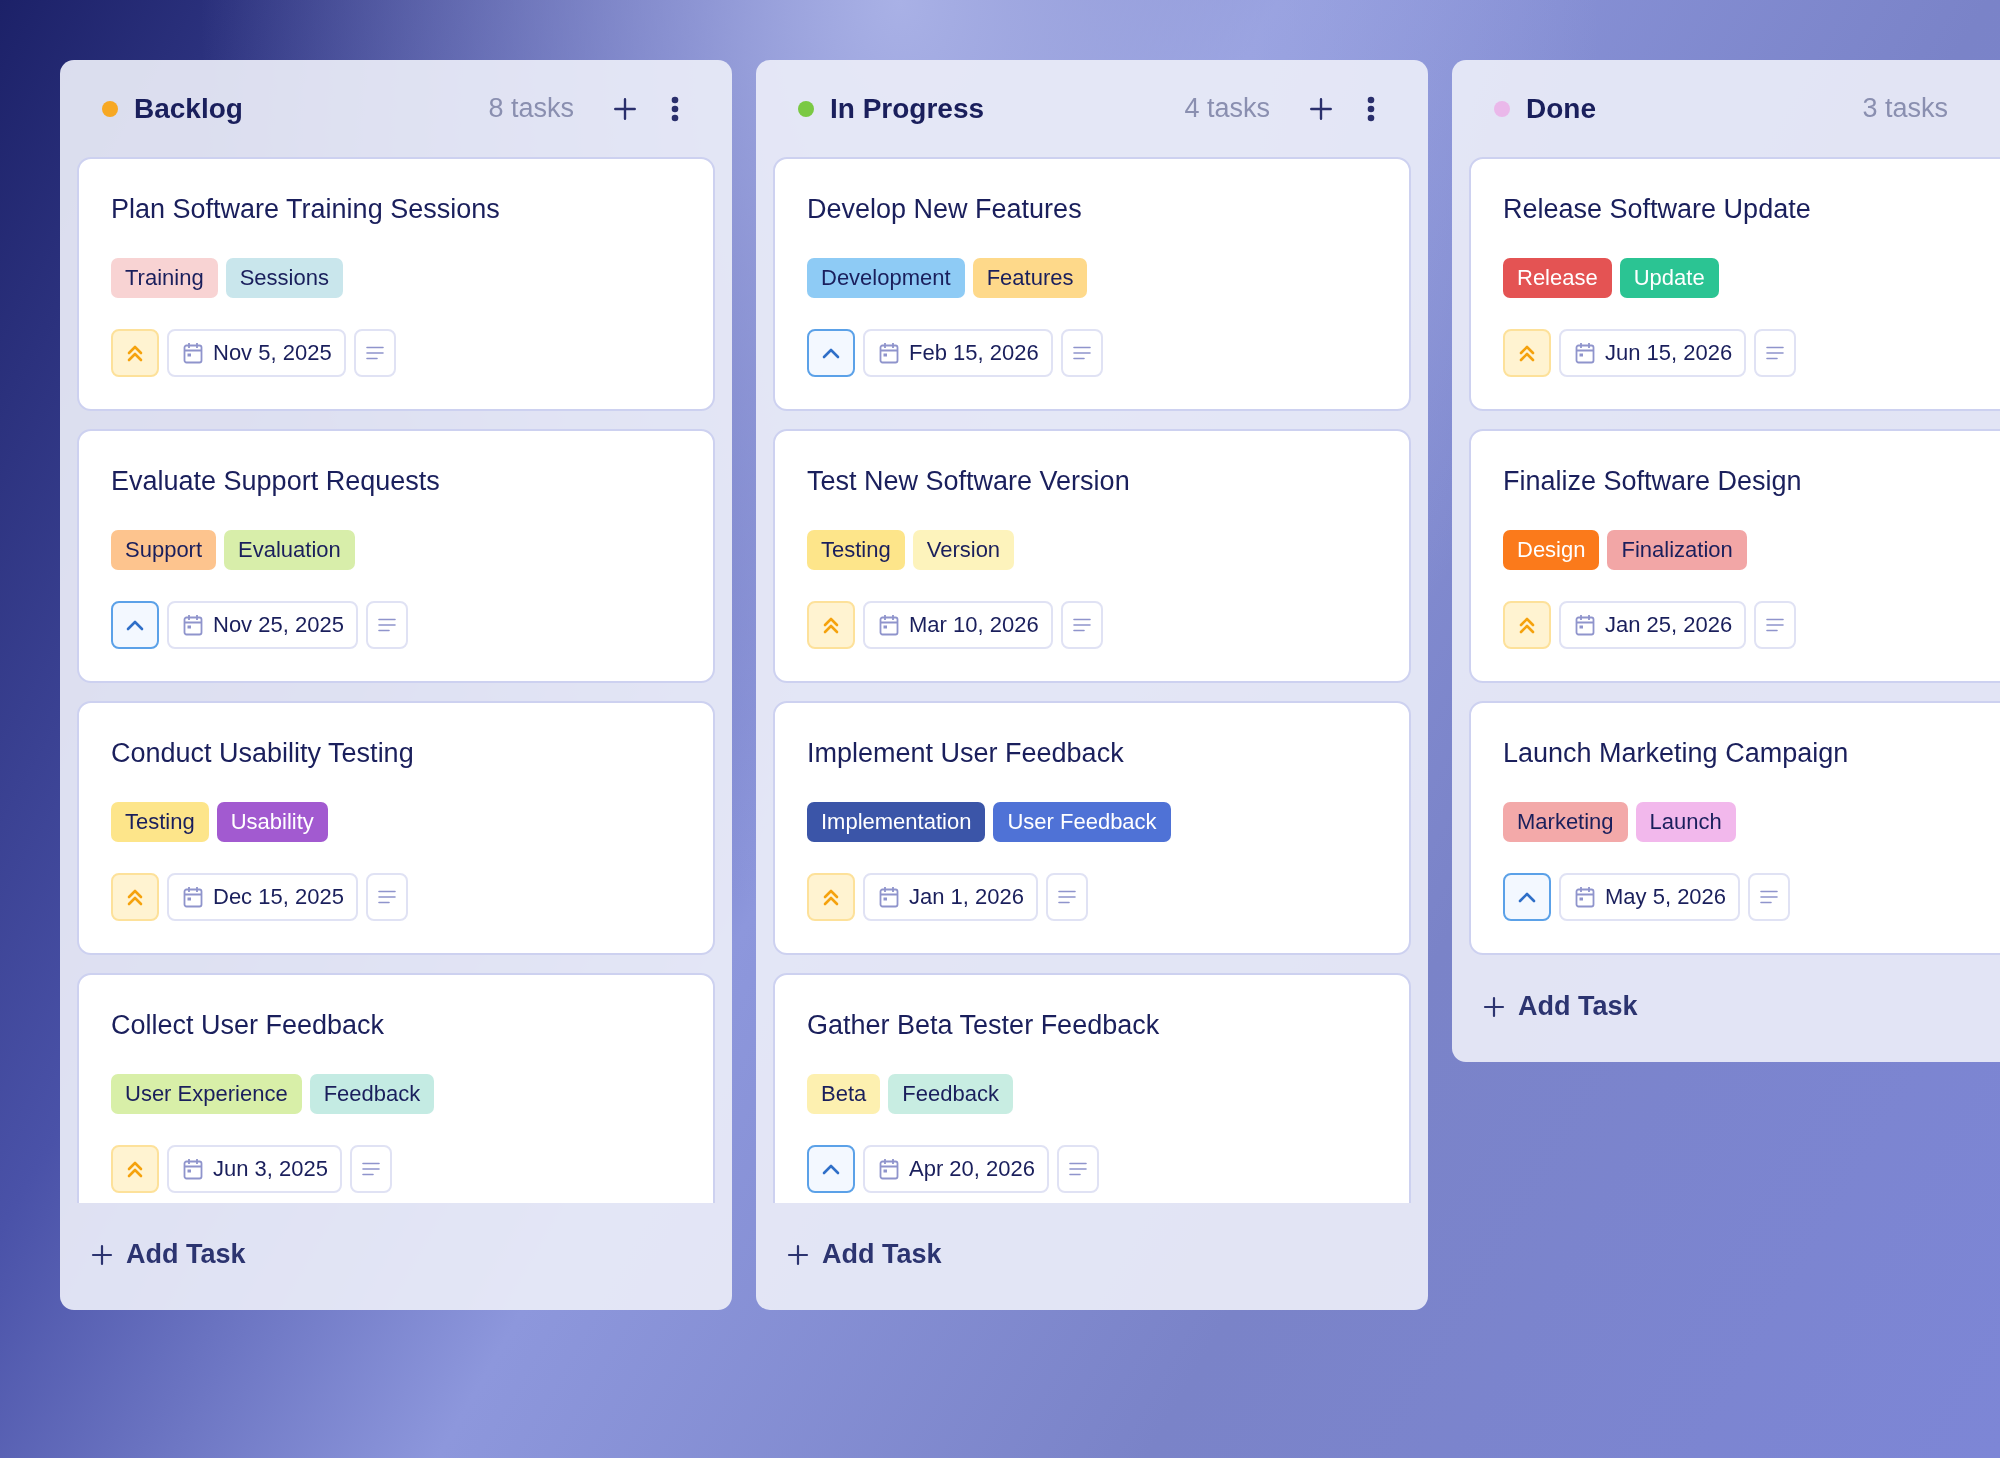 The height and width of the screenshot is (1458, 2000). What do you see at coordinates (963, 550) in the screenshot?
I see `tag: Version` at bounding box center [963, 550].